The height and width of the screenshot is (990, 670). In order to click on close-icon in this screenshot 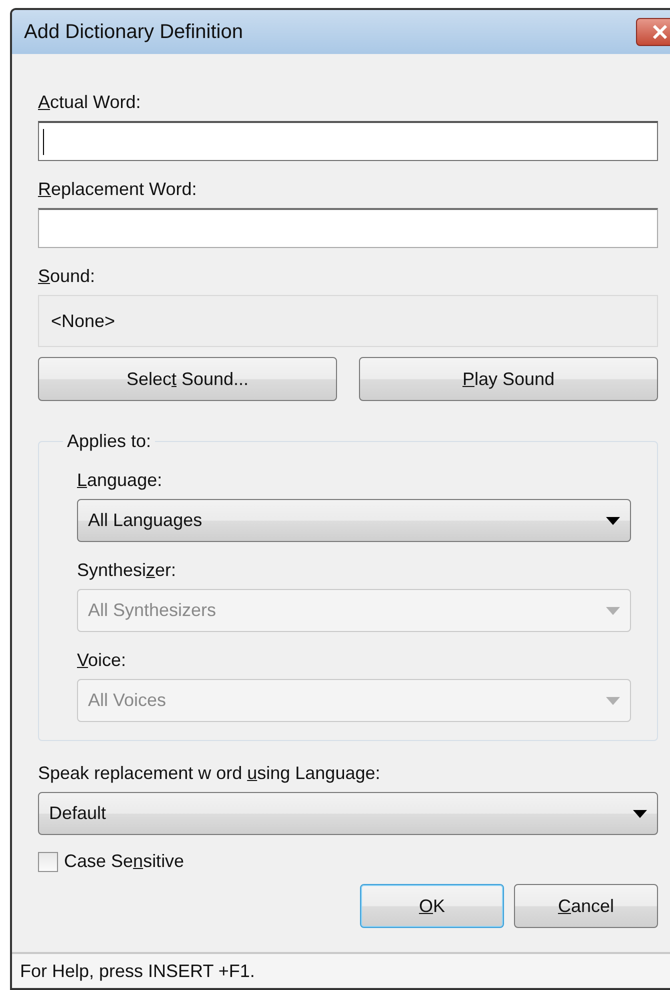, I will do `click(660, 32)`.